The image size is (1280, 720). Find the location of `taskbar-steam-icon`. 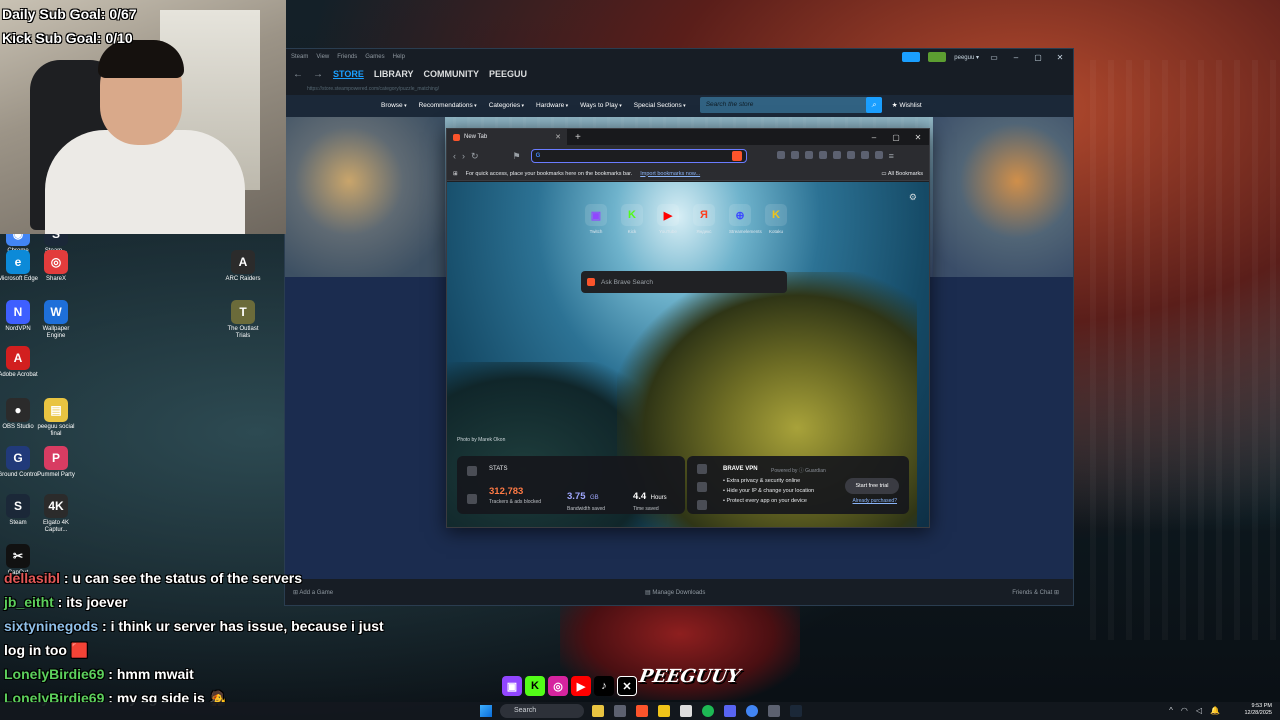

taskbar-steam-icon is located at coordinates (796, 711).